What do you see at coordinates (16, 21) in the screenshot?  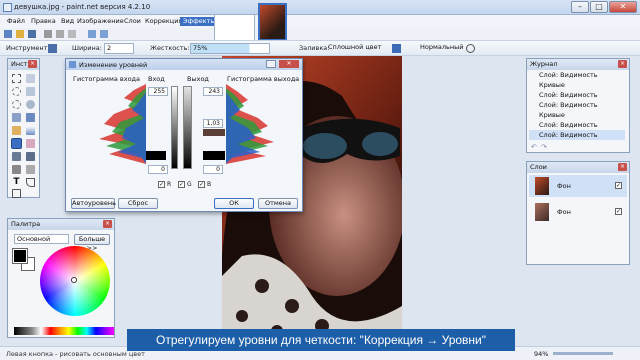 I see `menu-file: Файл` at bounding box center [16, 21].